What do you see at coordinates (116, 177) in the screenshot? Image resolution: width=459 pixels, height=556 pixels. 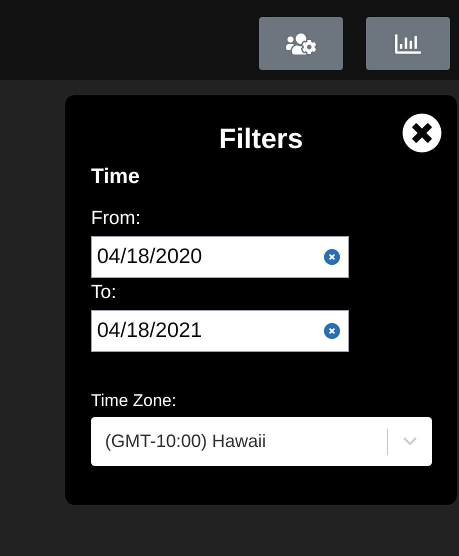 I see `section-title: Time` at bounding box center [116, 177].